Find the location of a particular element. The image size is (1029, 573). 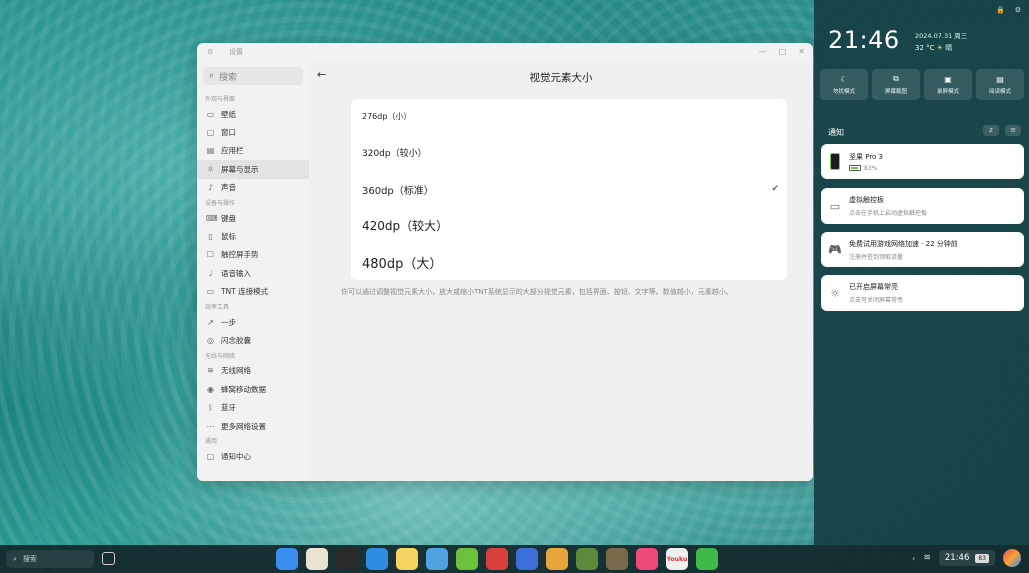

multitask-icon is located at coordinates (108, 558).